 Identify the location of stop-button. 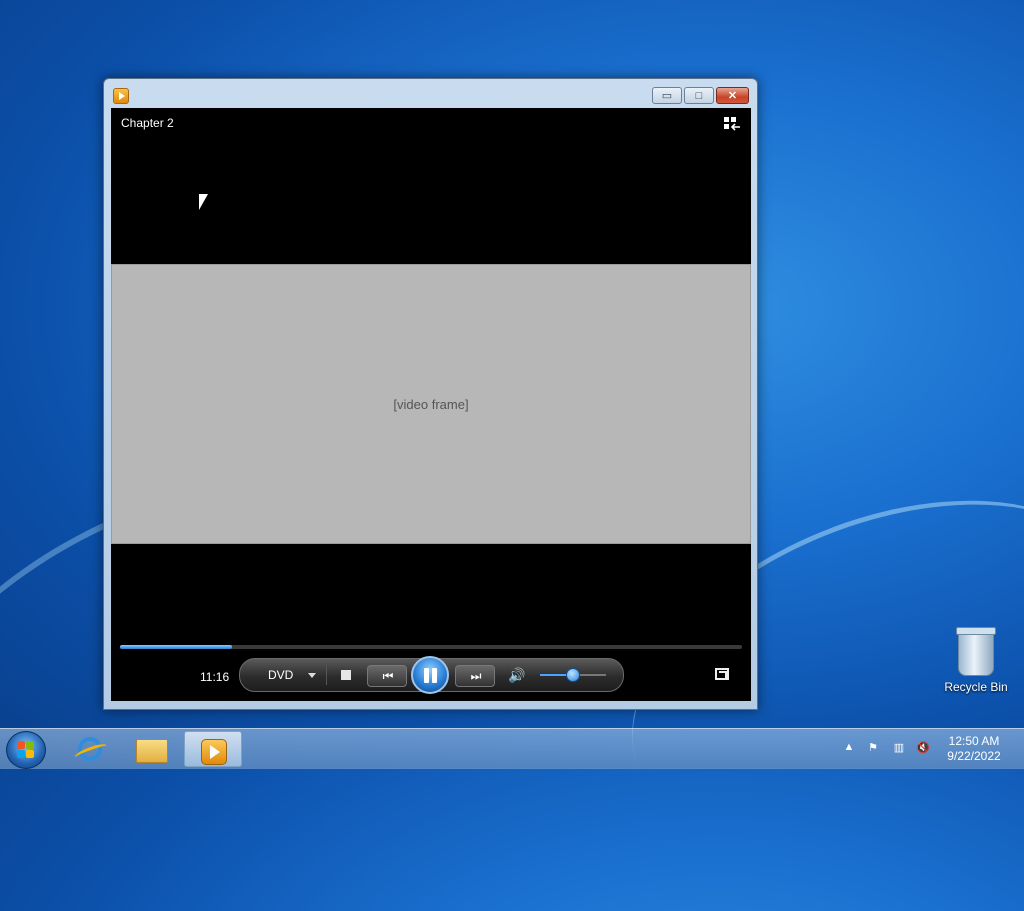
(346, 675).